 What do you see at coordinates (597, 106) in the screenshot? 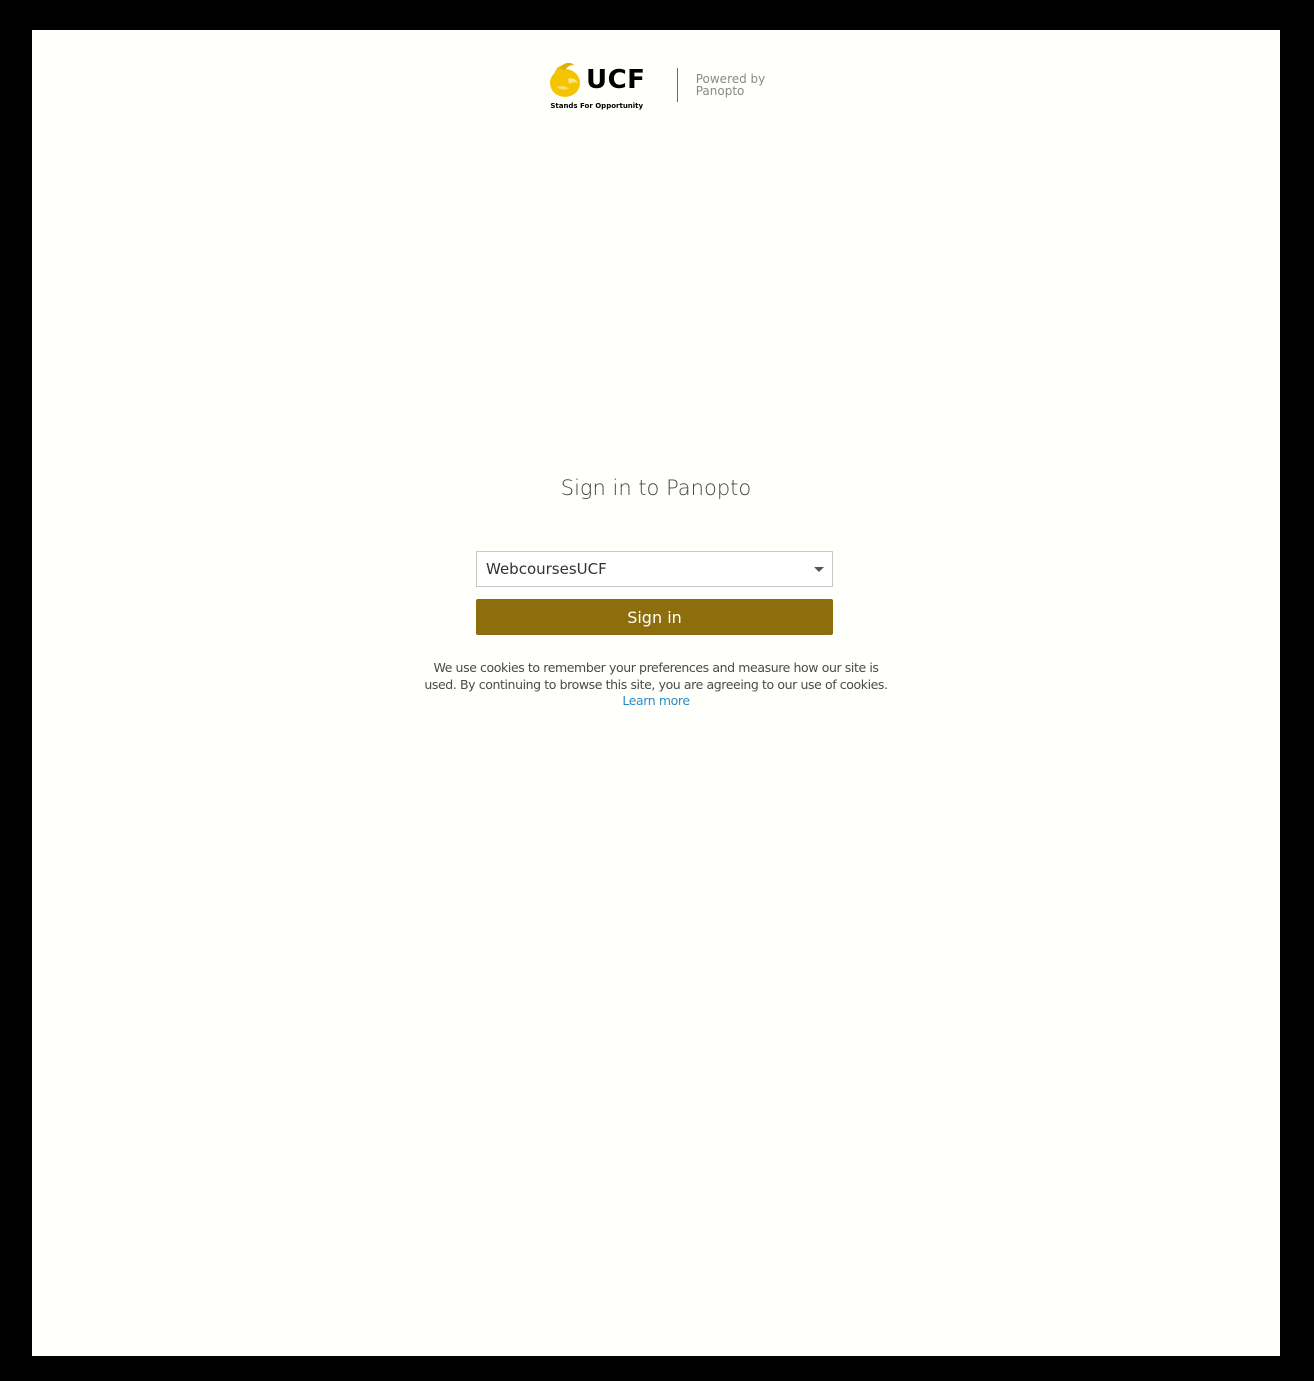
I see `ucf-tagline: Stands For Opportunity` at bounding box center [597, 106].